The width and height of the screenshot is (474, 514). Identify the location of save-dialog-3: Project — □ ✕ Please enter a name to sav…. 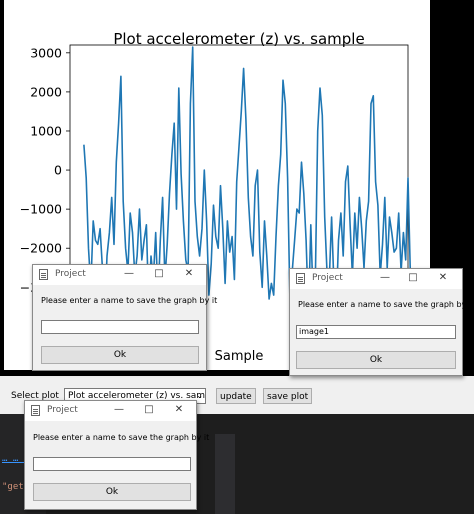
(116, 455).